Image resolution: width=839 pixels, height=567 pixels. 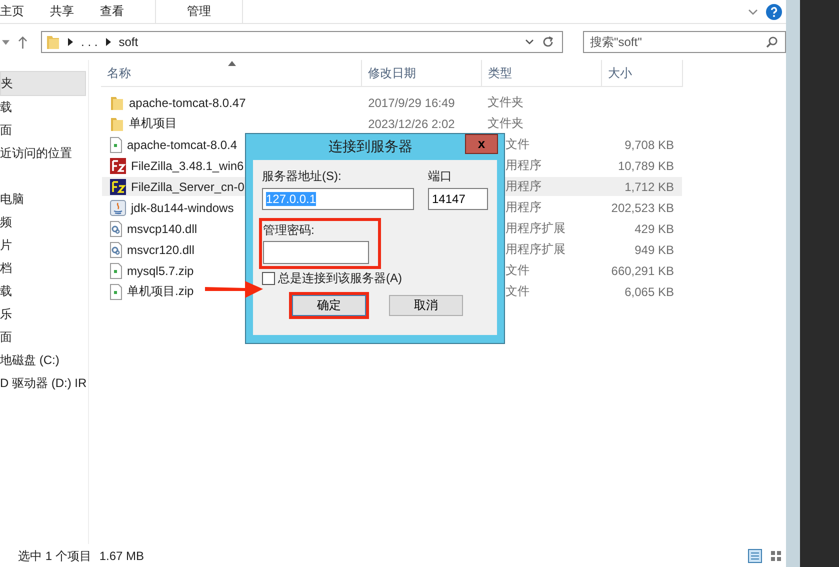 What do you see at coordinates (458, 199) in the screenshot?
I see `input-field: 14147` at bounding box center [458, 199].